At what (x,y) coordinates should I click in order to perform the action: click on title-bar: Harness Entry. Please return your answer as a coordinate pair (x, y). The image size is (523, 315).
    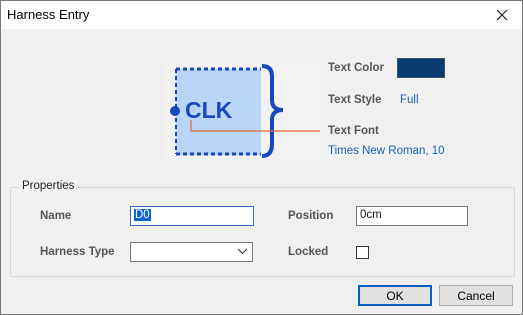
    Looking at the image, I should click on (261, 15).